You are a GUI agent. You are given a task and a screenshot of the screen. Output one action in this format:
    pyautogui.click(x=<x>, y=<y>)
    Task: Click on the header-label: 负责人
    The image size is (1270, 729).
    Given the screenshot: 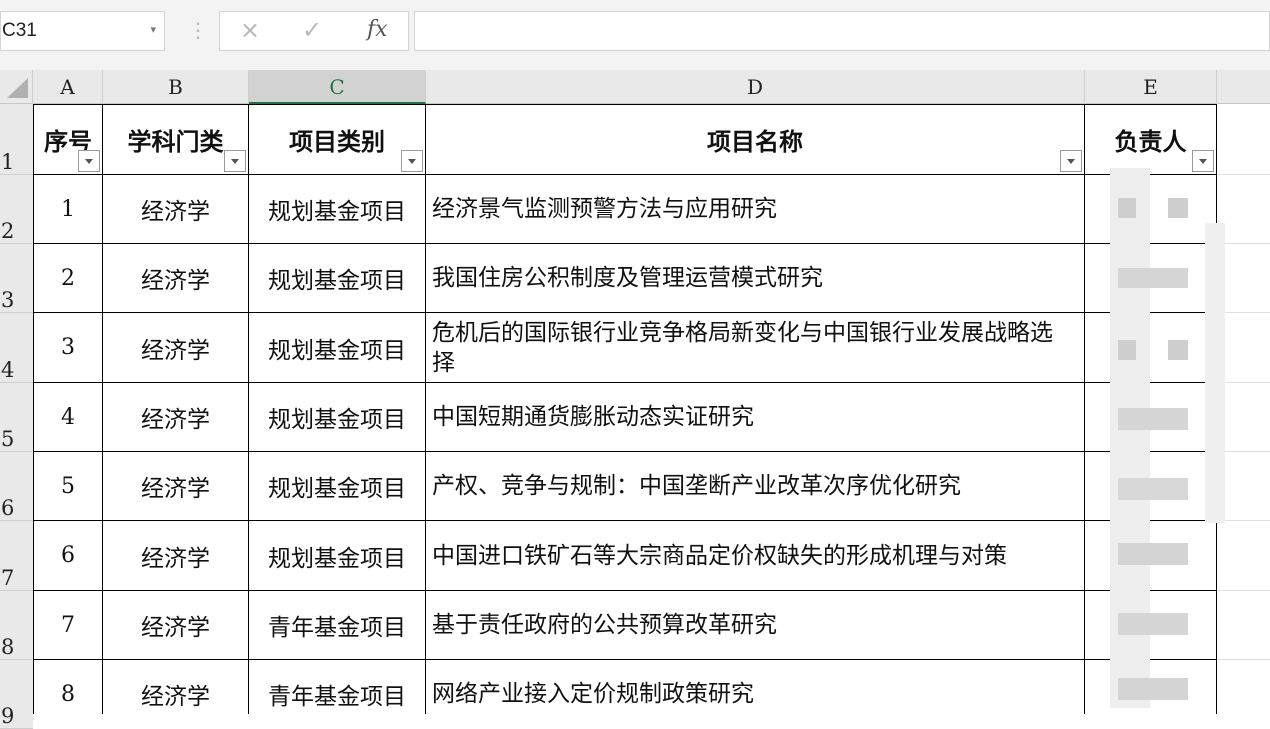 What is the action you would take?
    pyautogui.click(x=1150, y=141)
    